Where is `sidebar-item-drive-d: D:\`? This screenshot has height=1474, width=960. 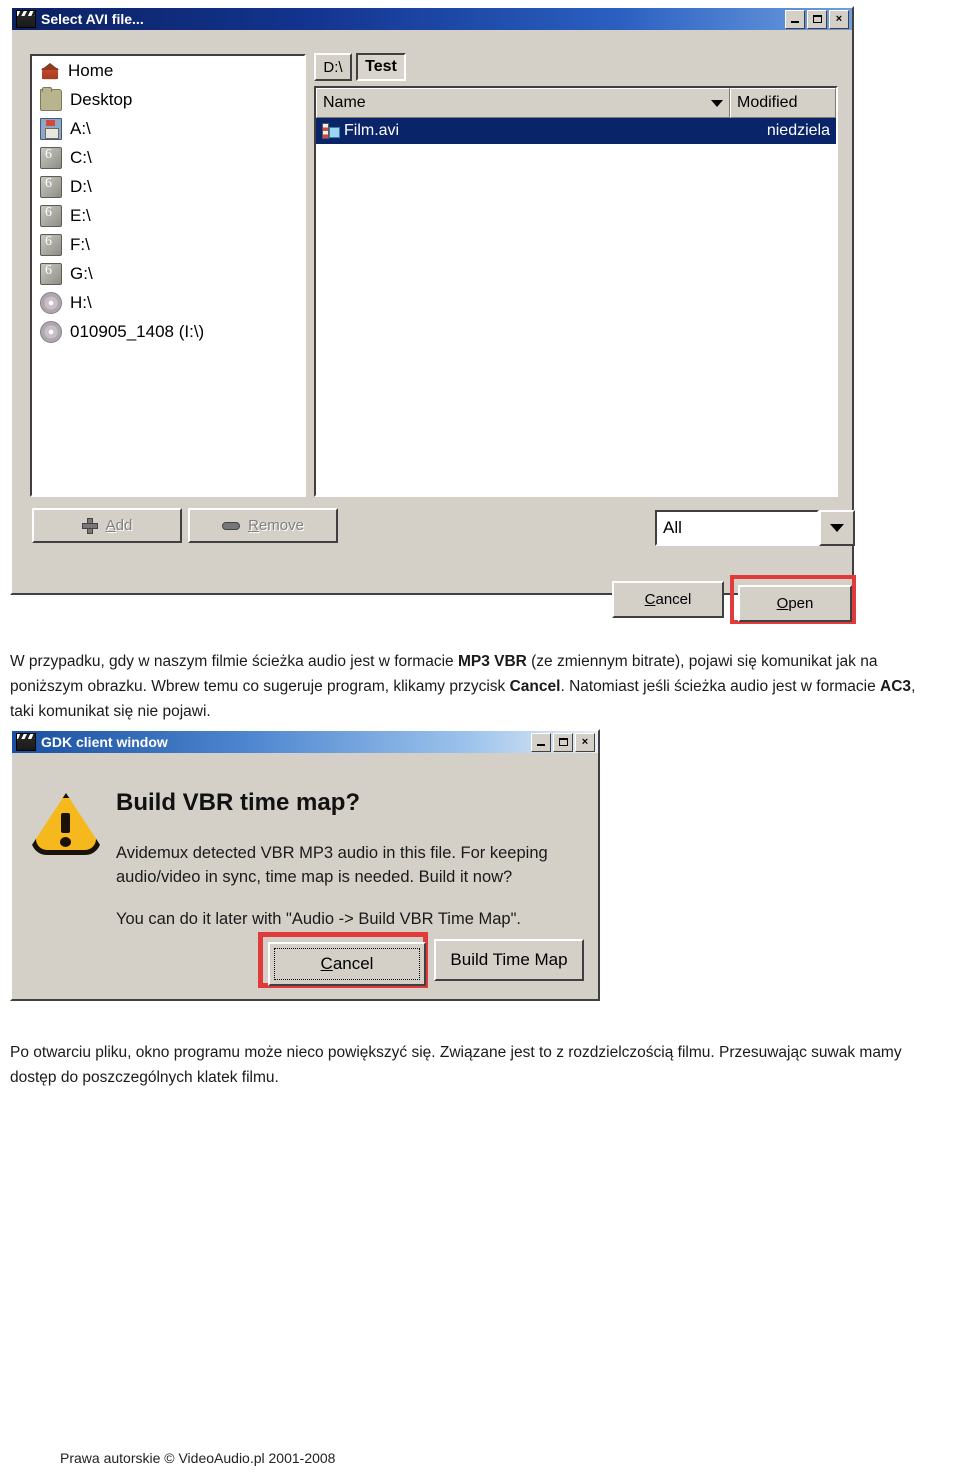 sidebar-item-drive-d: D:\ is located at coordinates (168, 186).